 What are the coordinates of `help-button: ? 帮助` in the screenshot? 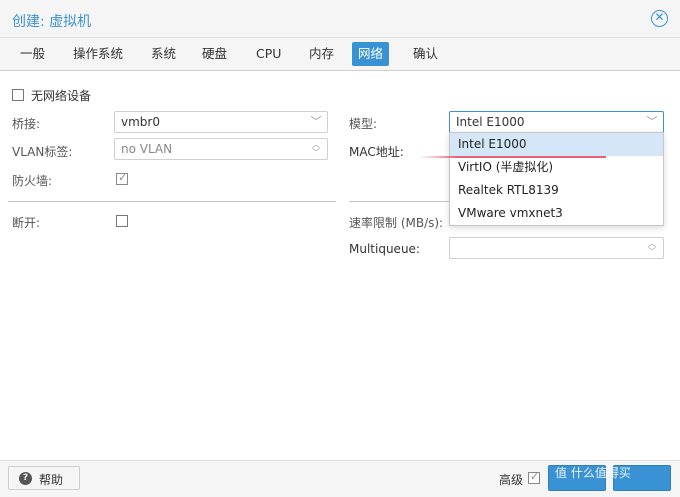 It's located at (44, 478).